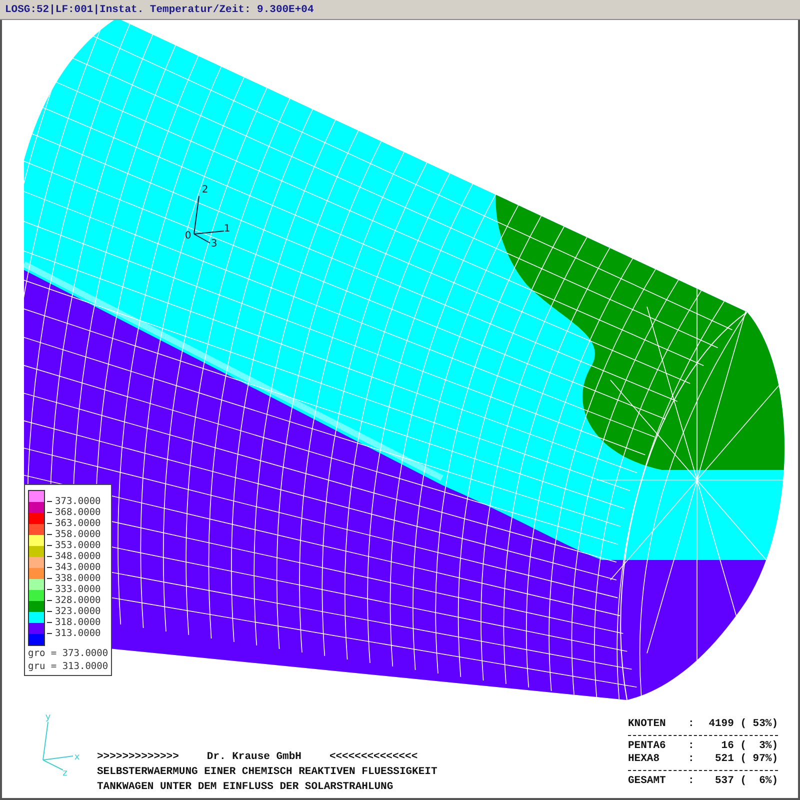  Describe the element at coordinates (78, 611) in the screenshot. I see `legend-value: 323.0000` at that location.